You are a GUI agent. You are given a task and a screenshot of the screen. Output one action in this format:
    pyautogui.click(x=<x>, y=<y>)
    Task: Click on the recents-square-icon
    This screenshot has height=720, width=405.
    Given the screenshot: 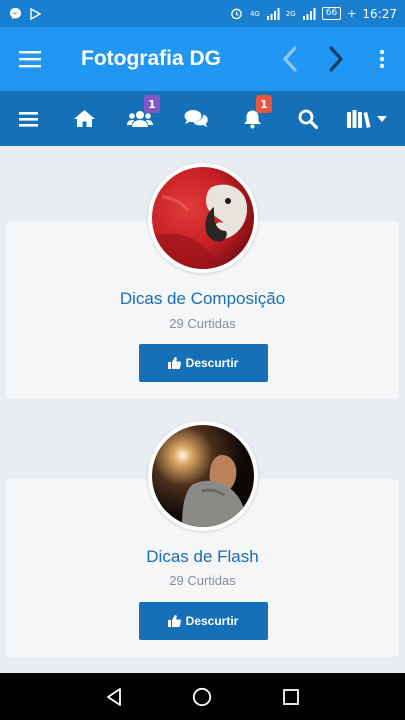 What is the action you would take?
    pyautogui.click(x=290, y=696)
    